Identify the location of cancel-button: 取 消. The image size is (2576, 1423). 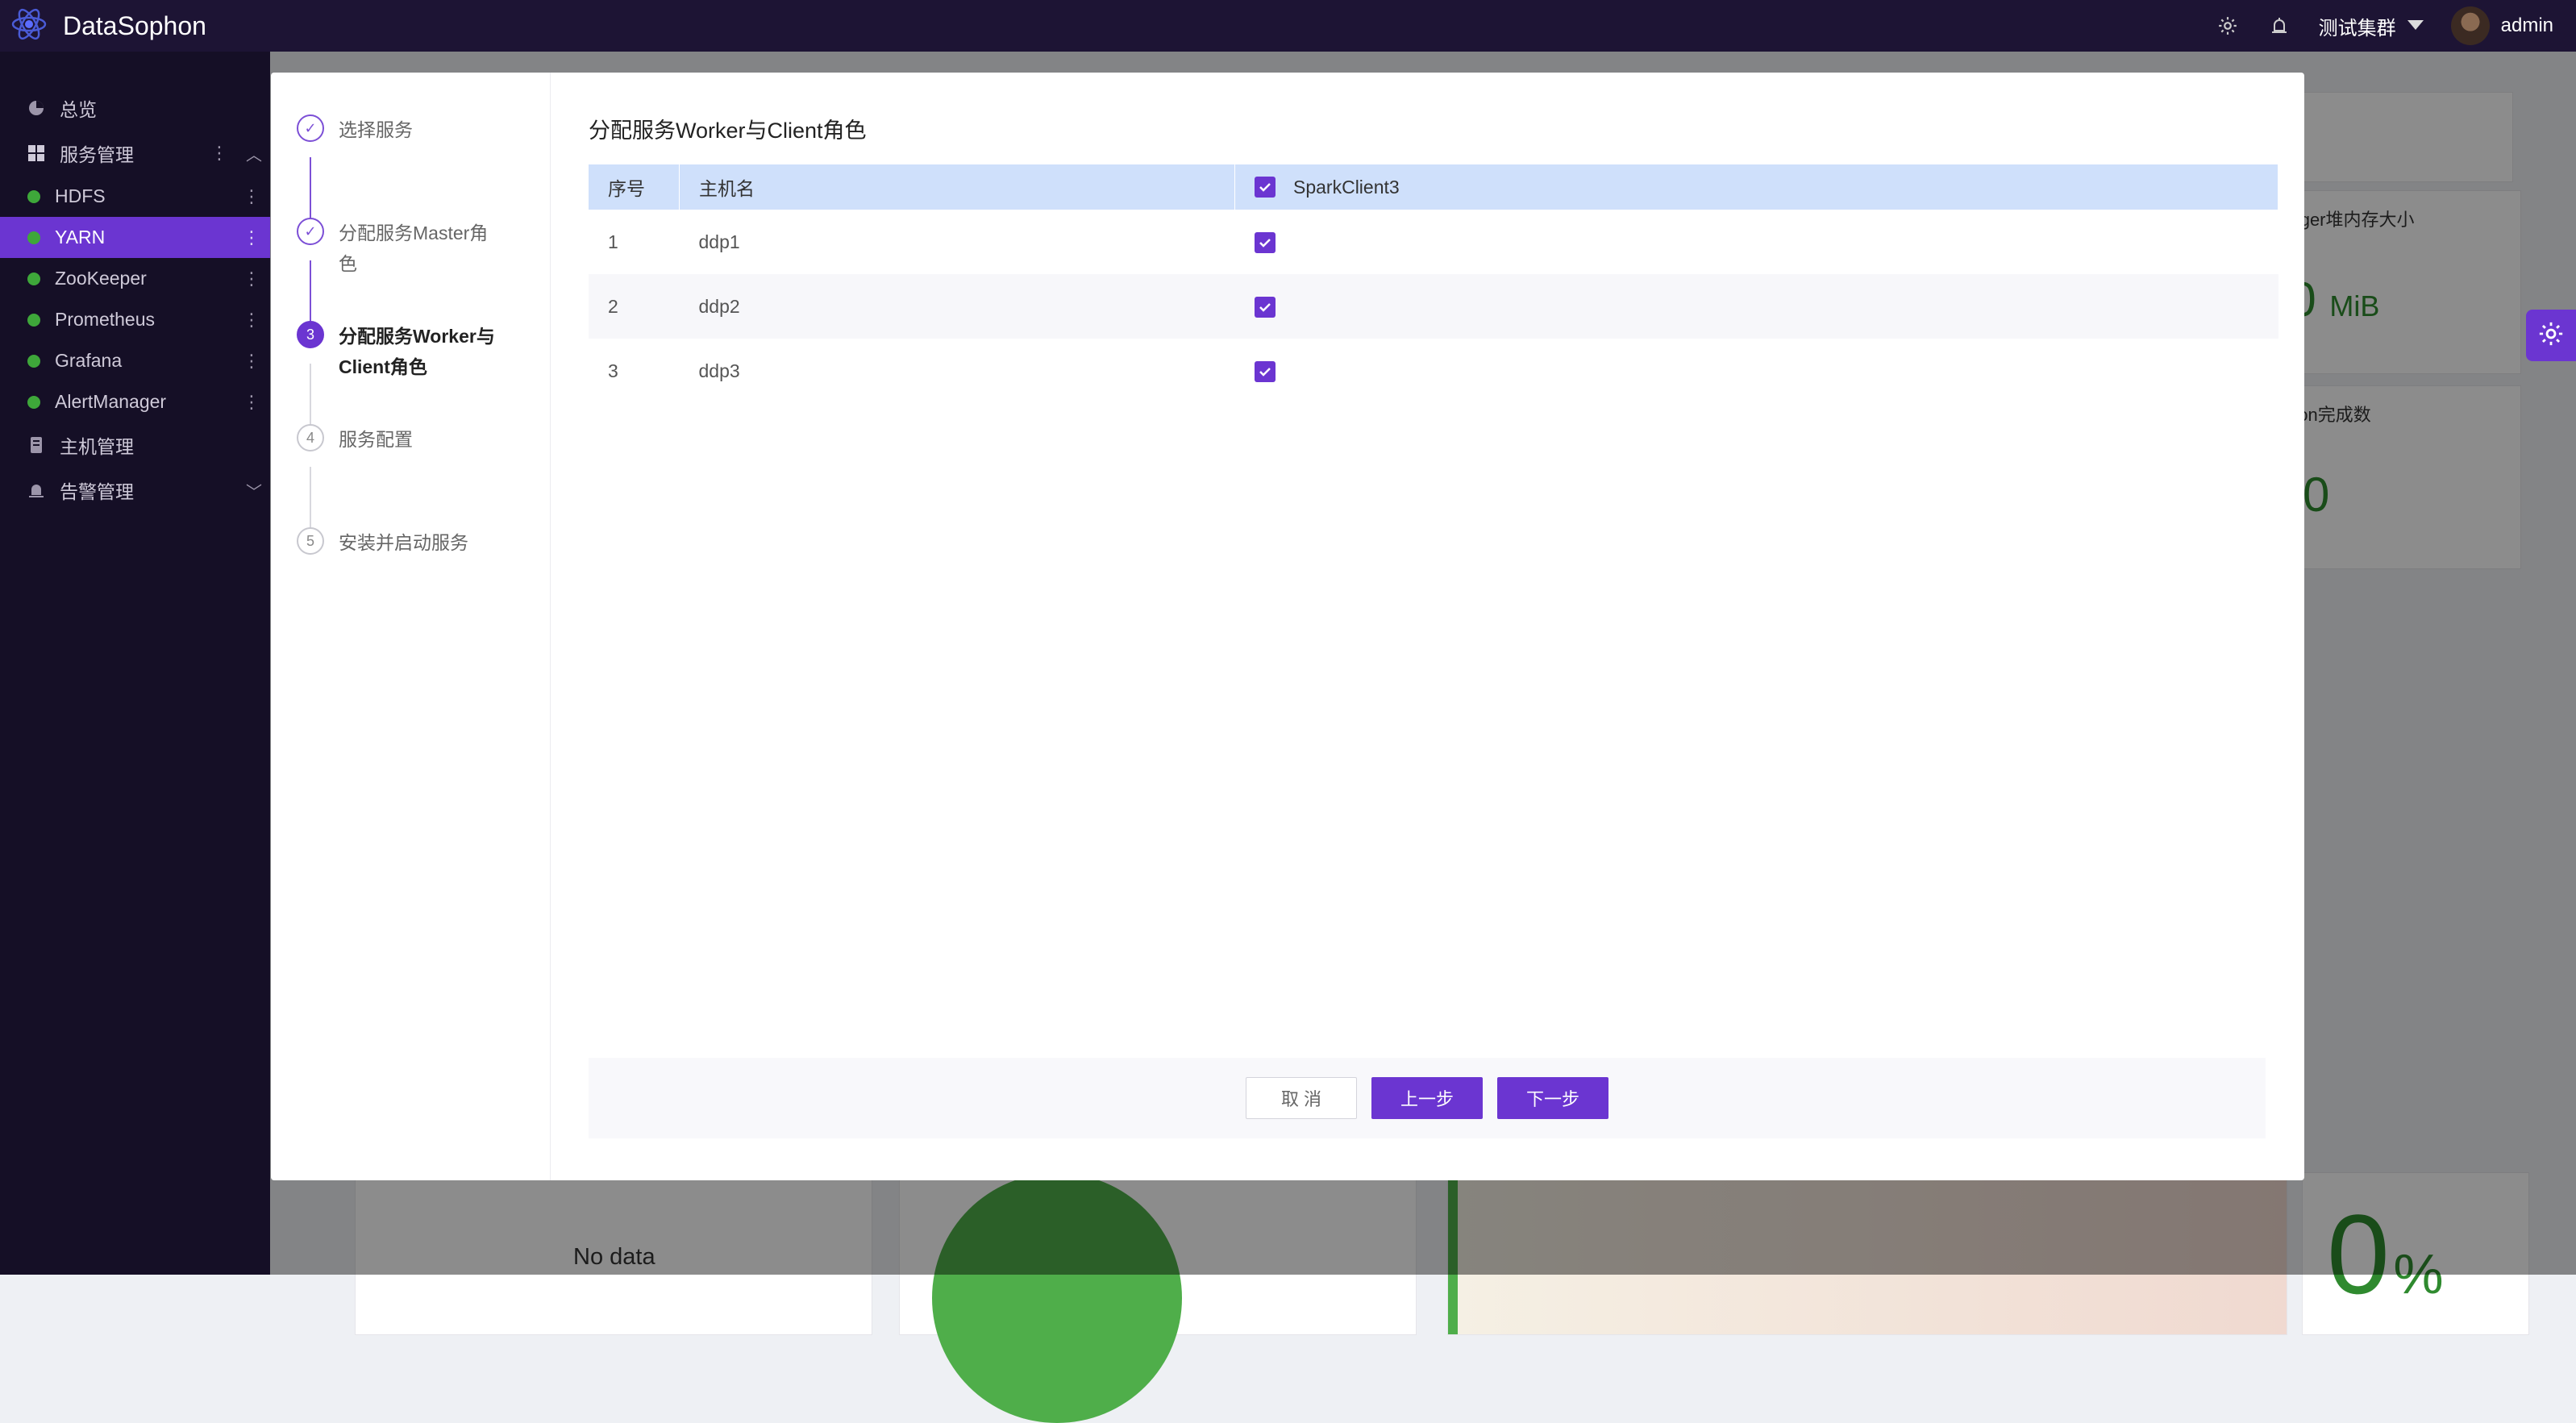
(1301, 1098).